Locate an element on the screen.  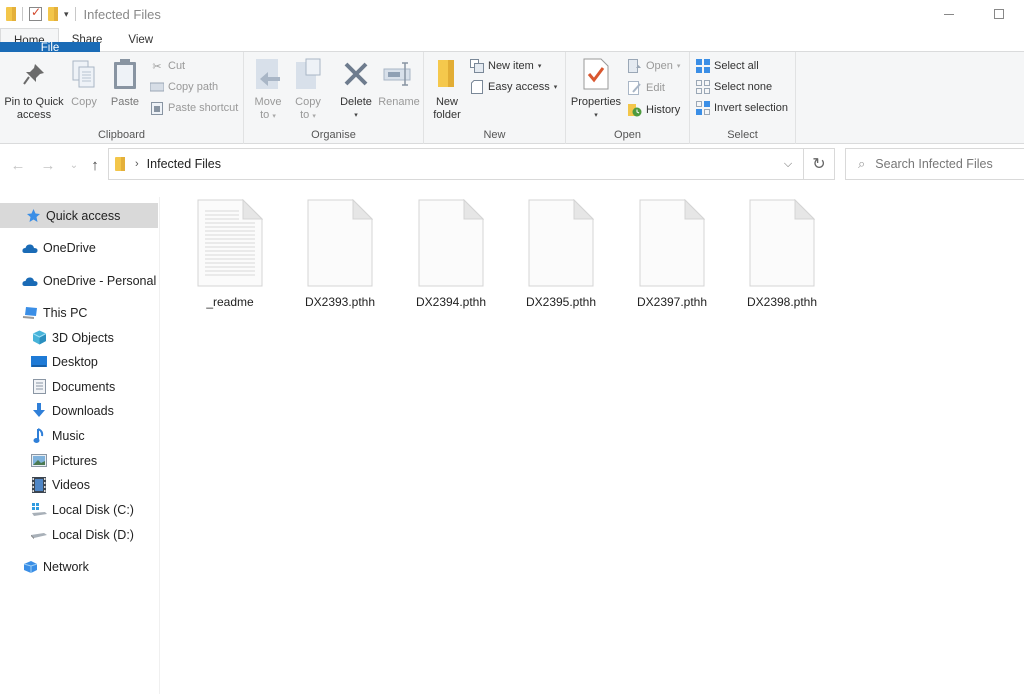
sidebar-item-onedrive-personal: OneDrive - Personal is located at coordinates (79, 280).